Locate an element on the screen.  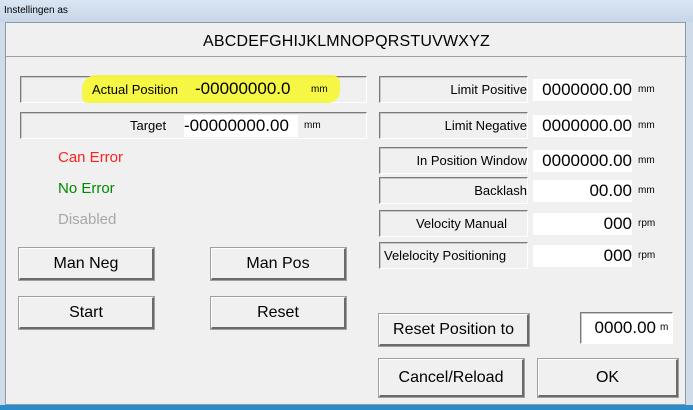
limit-negative-label: Limit Negative is located at coordinates (485, 125).